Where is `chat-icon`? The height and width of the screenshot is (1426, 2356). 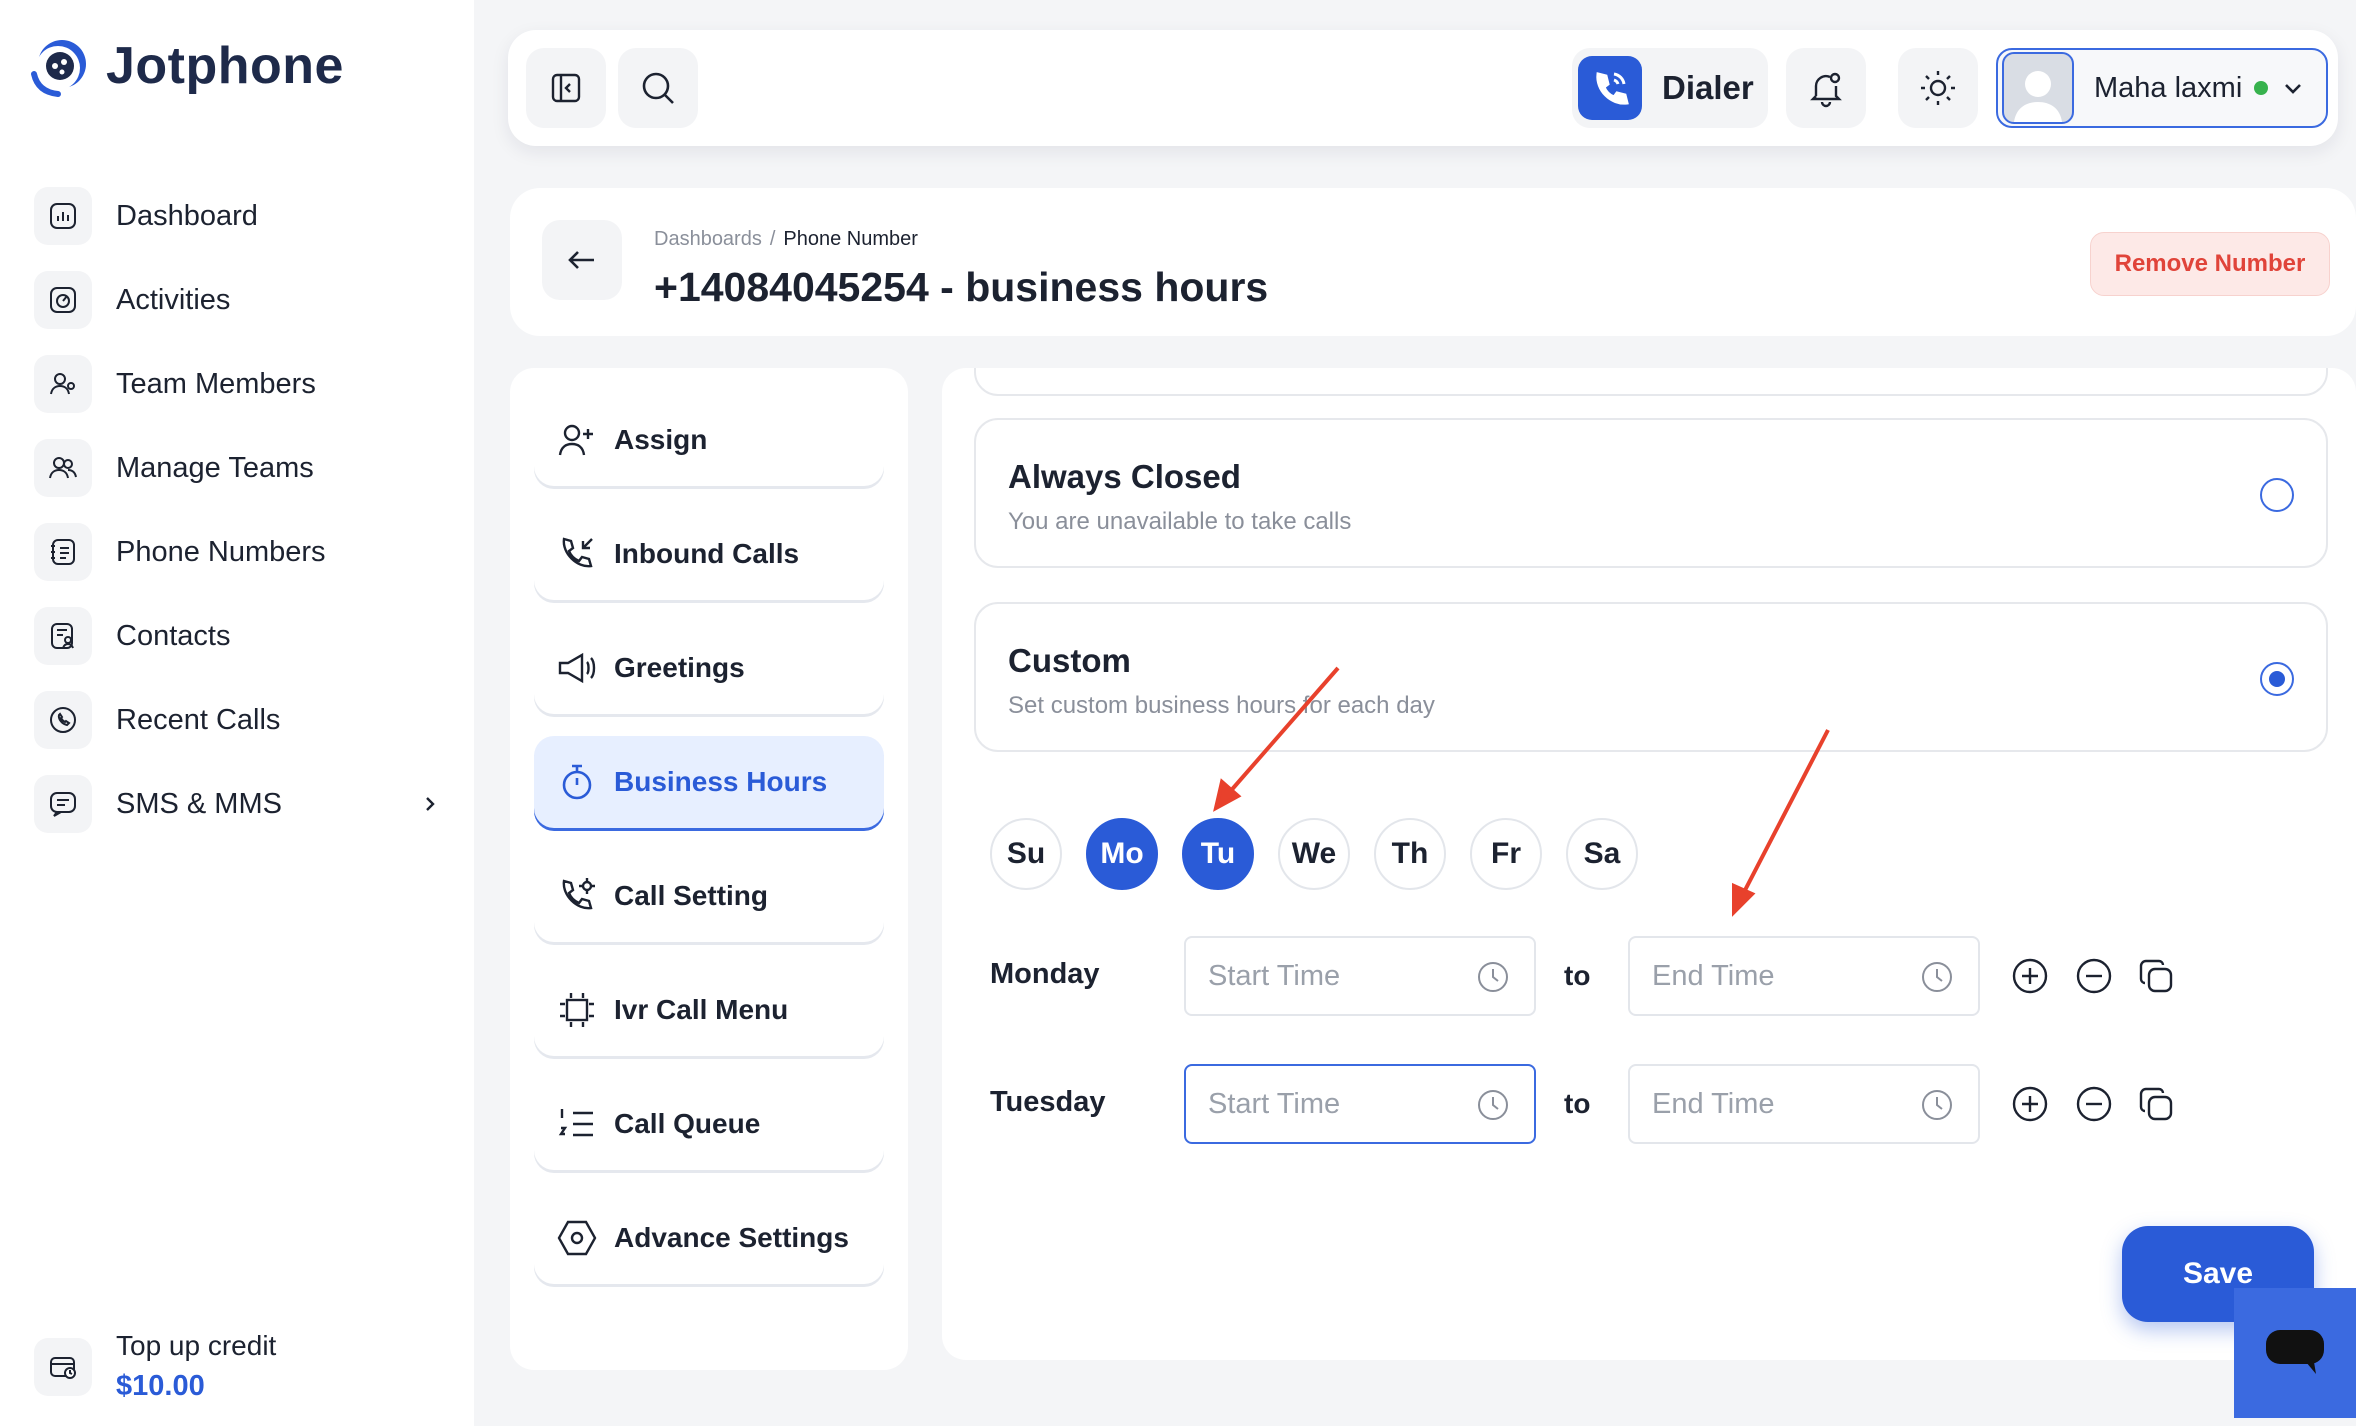 chat-icon is located at coordinates (2295, 1352).